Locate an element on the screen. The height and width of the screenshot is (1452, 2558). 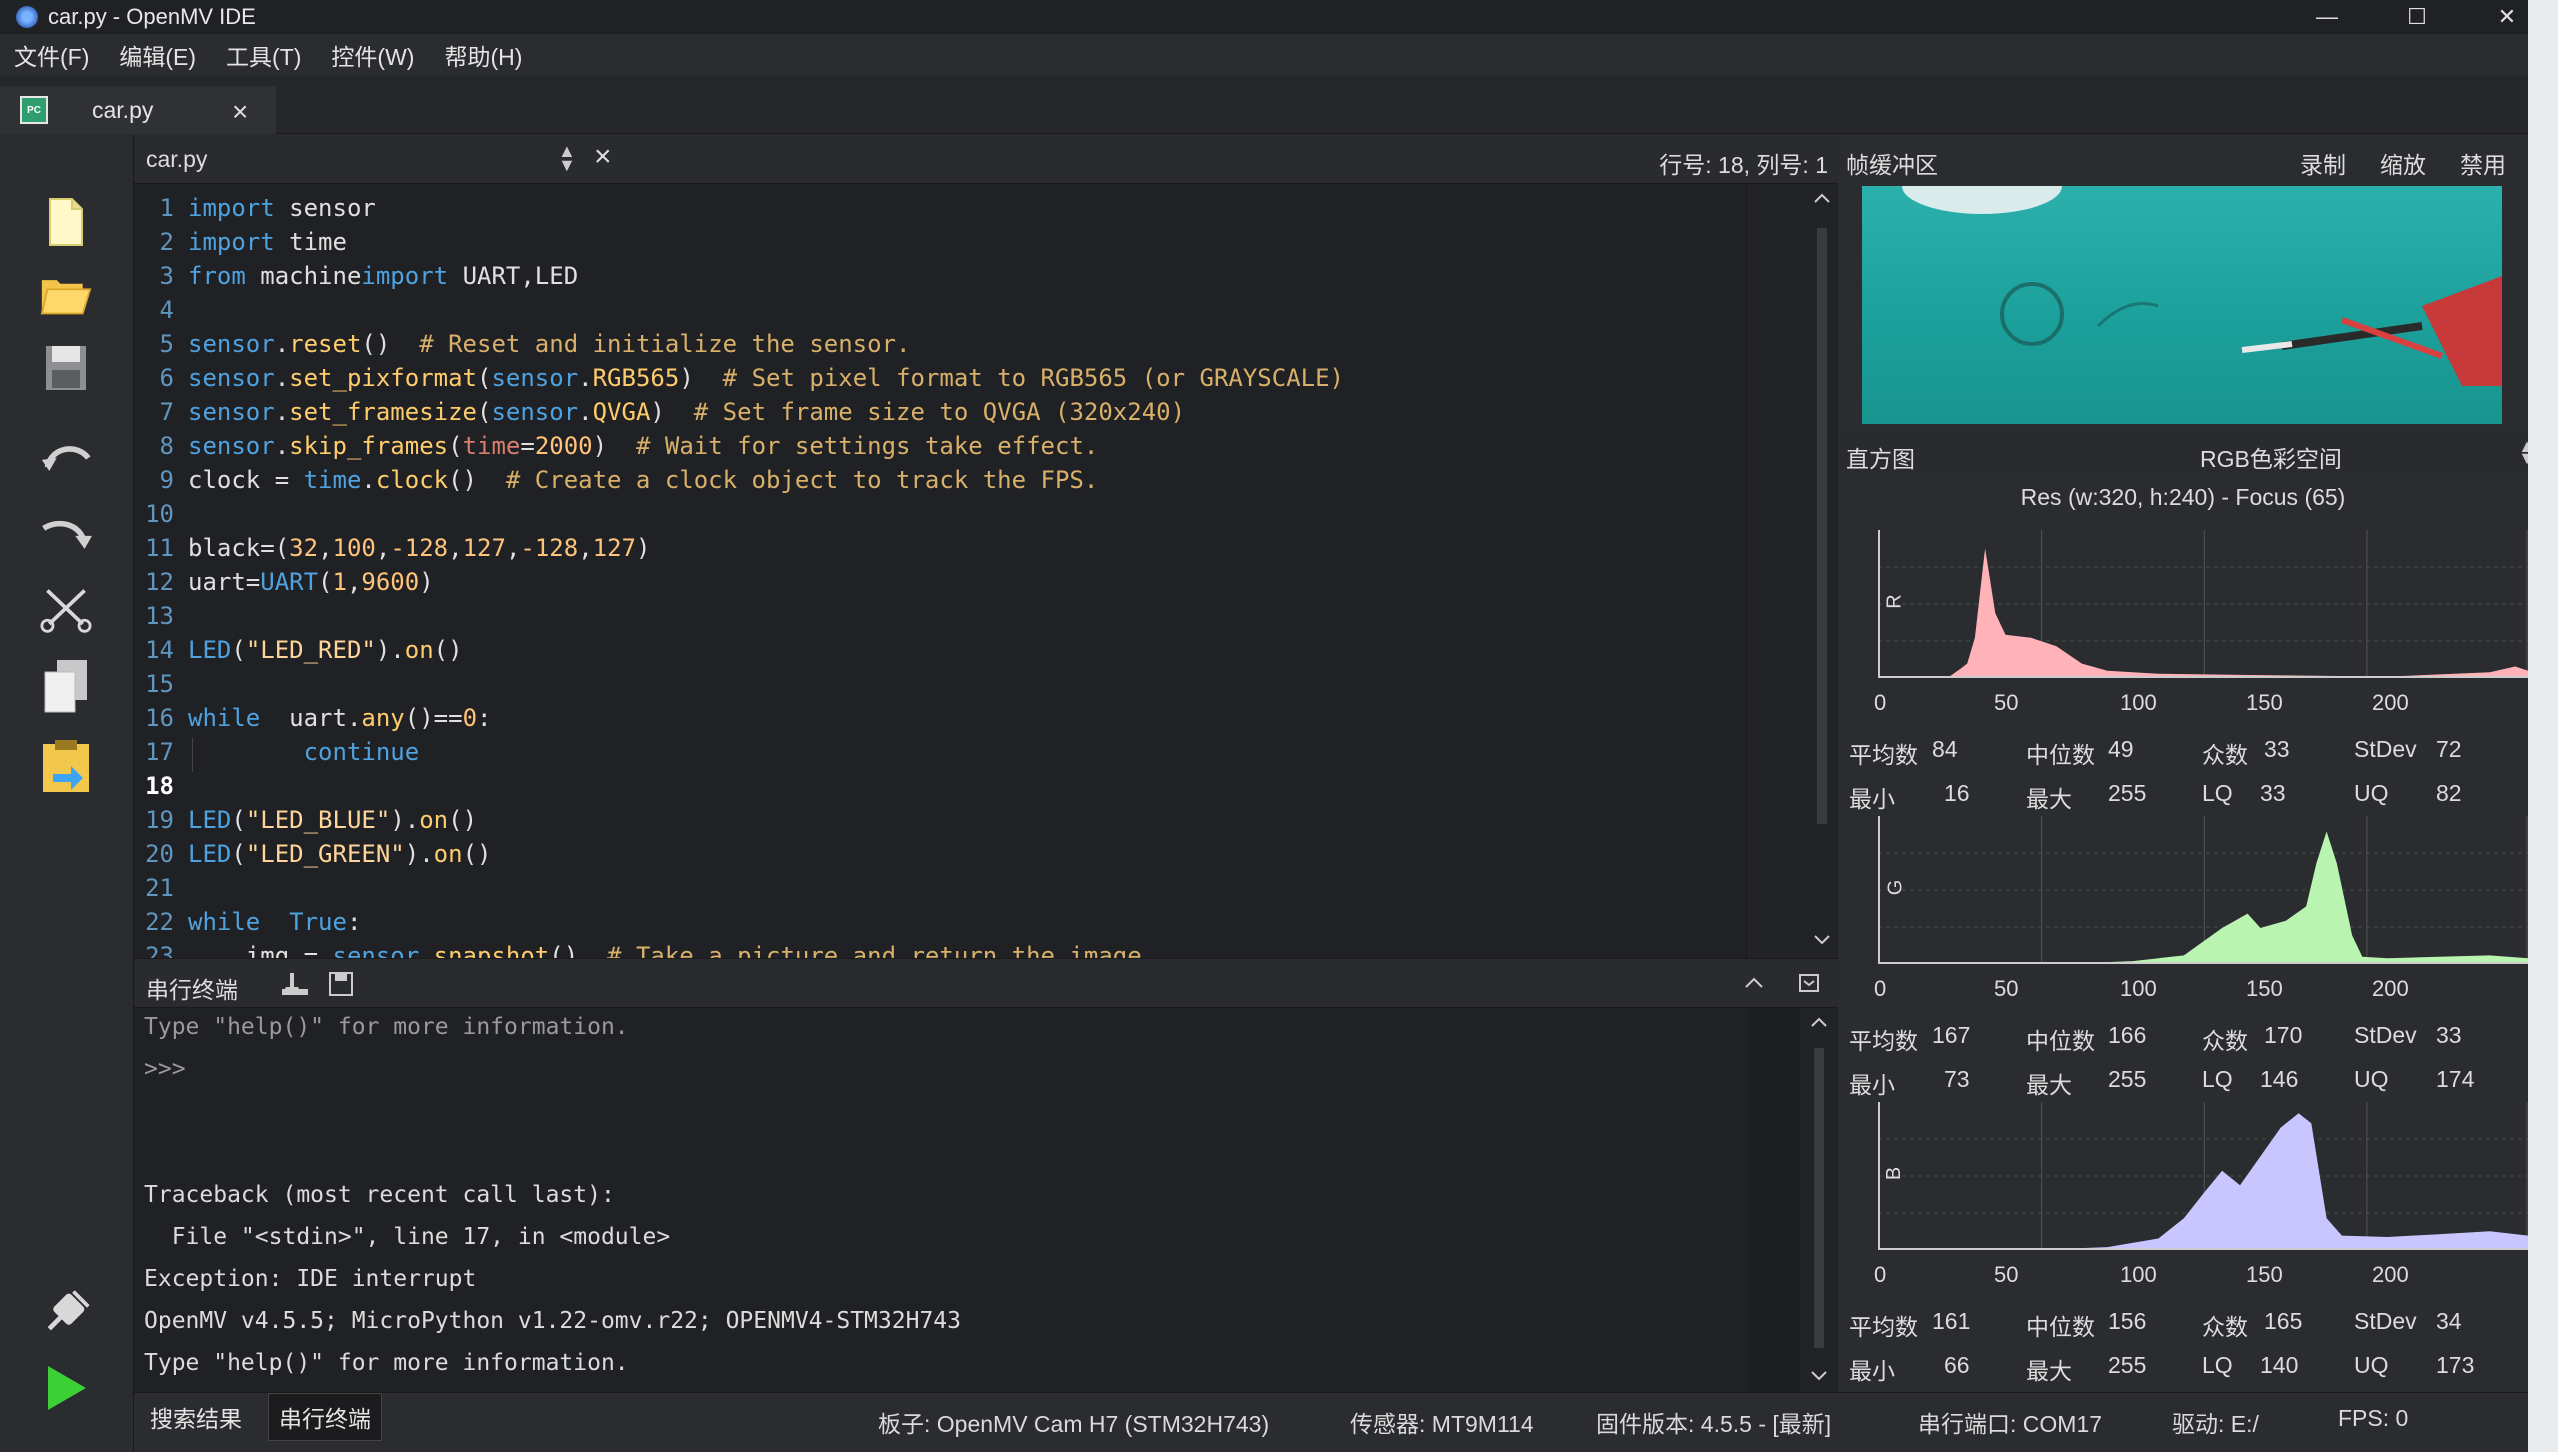
terminal-title: 串行终端 is located at coordinates (192, 990).